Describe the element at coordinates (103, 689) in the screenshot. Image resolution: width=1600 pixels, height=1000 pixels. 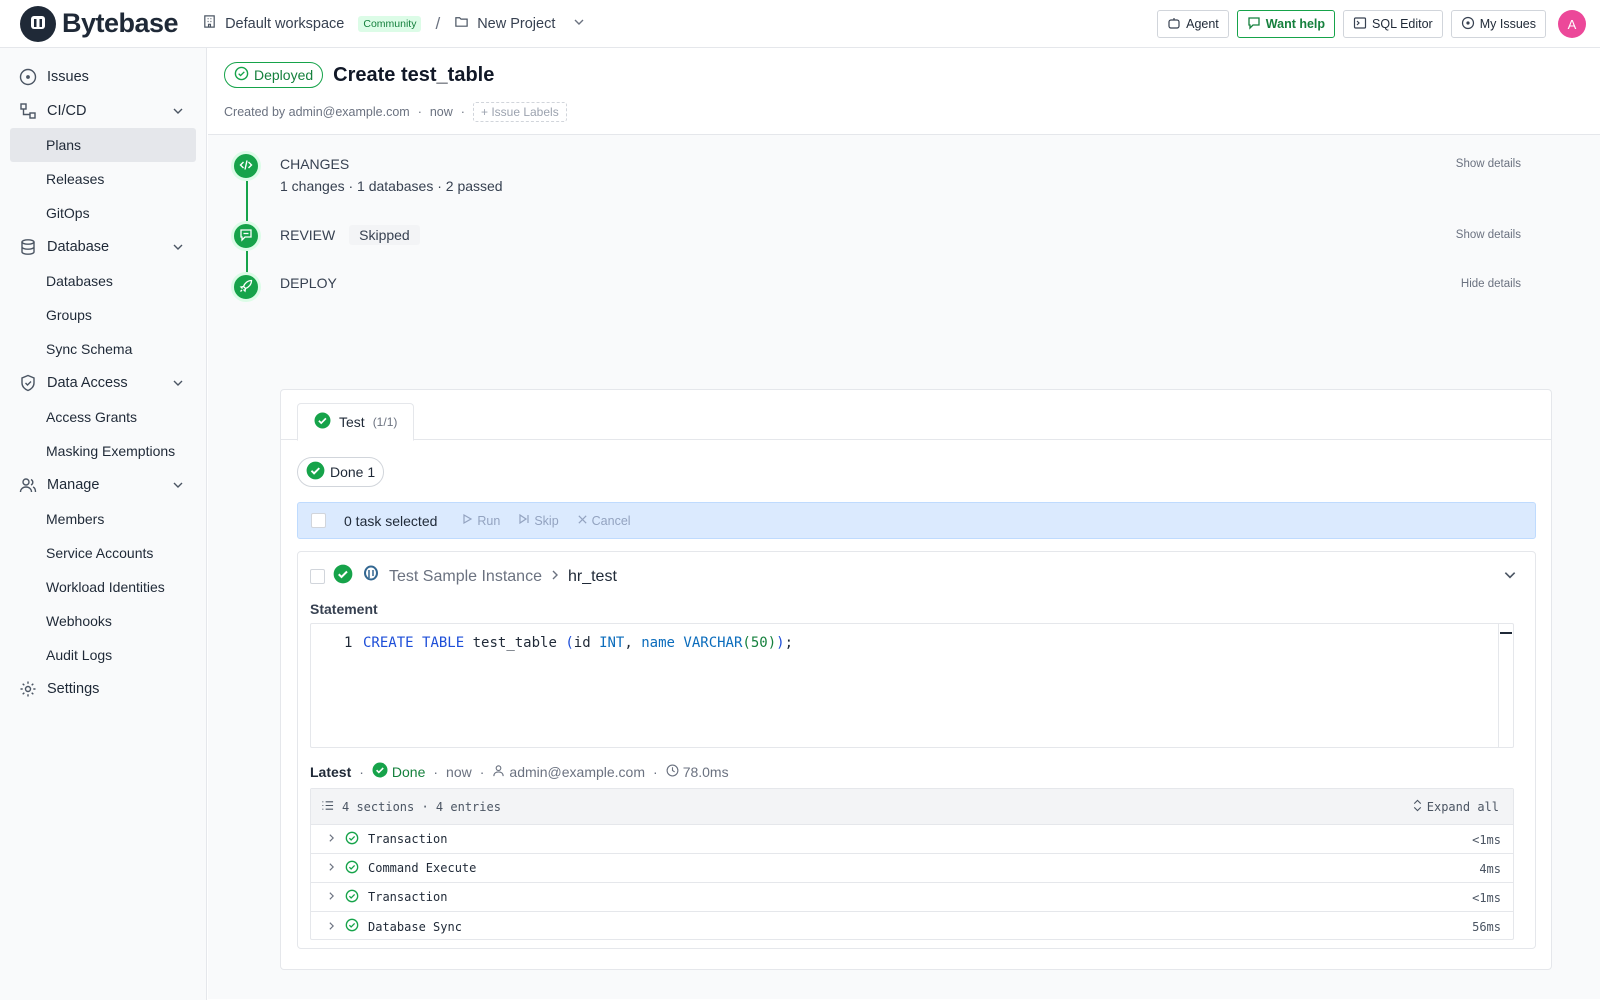
I see `sidebar-item-settings: Settings` at that location.